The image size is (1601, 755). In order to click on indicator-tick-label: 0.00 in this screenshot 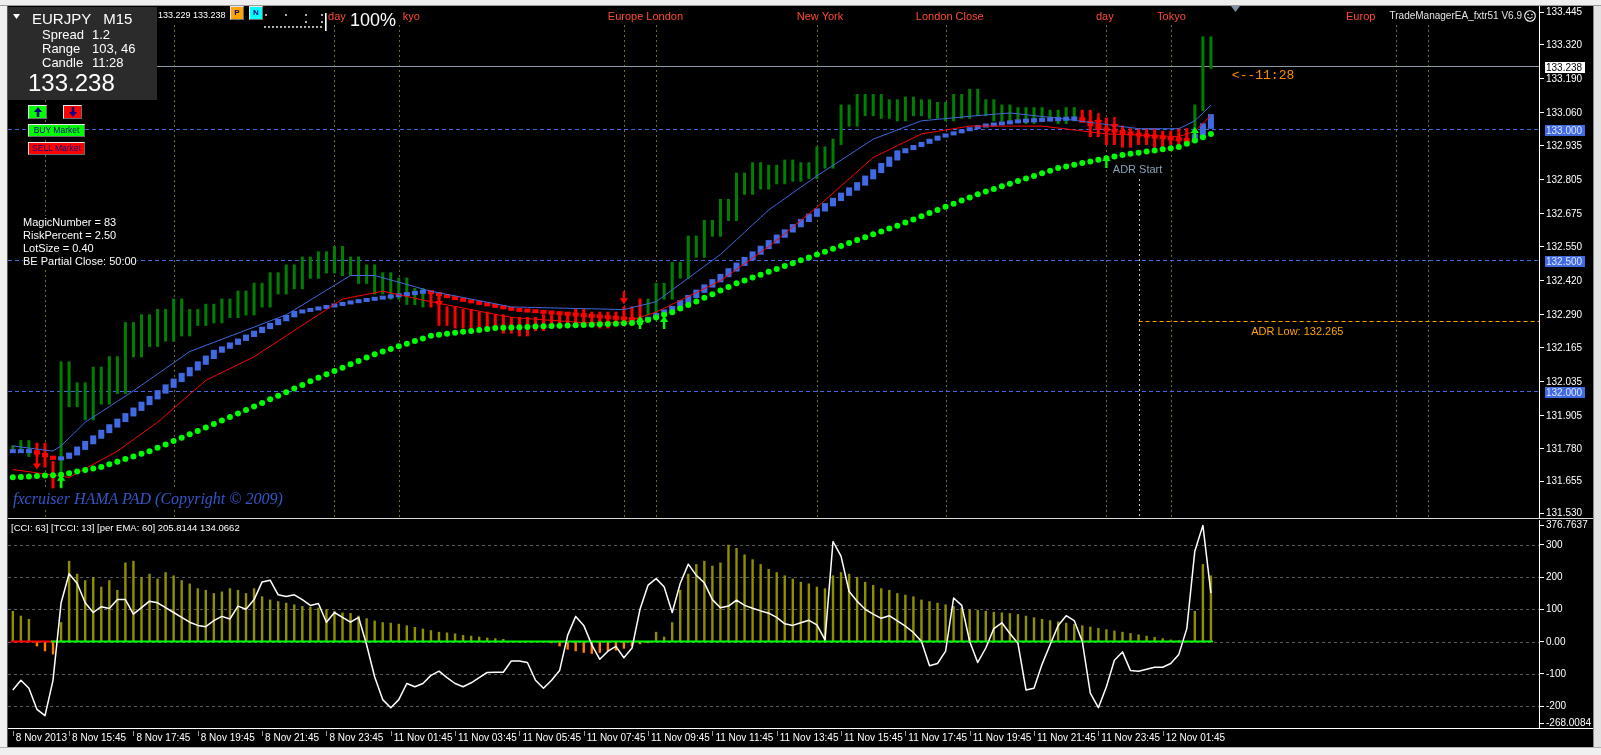, I will do `click(1553, 641)`.